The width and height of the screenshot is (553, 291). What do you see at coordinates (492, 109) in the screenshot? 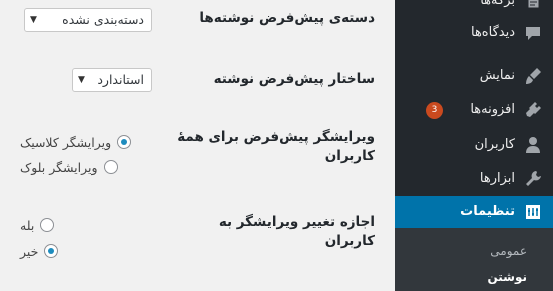
I see `sidebar-item-label: افزونه‌ها` at bounding box center [492, 109].